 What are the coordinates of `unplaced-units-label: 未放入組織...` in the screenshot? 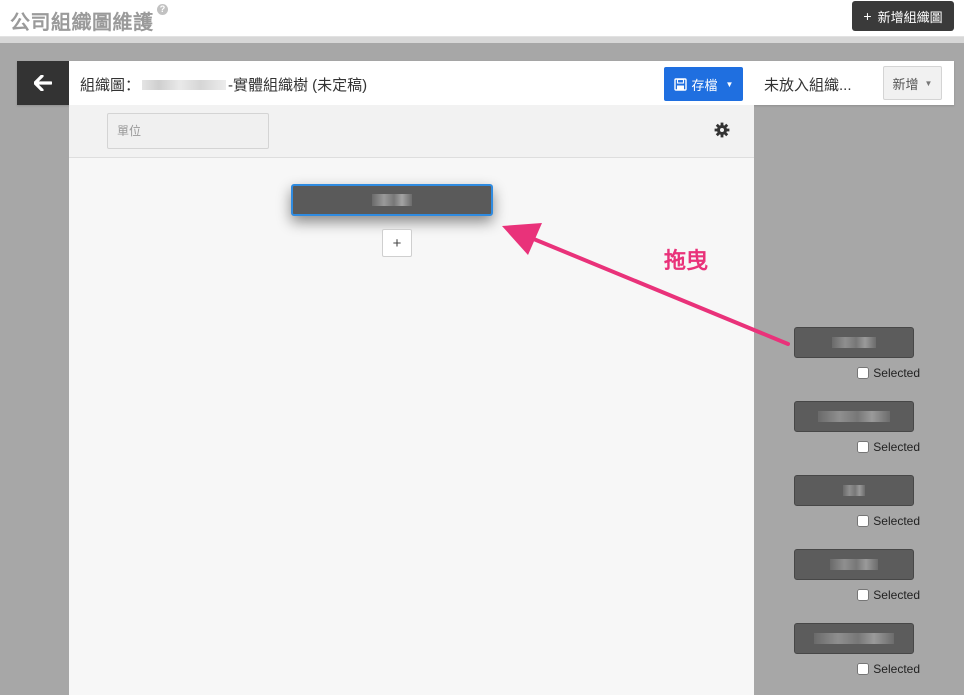 It's located at (808, 85).